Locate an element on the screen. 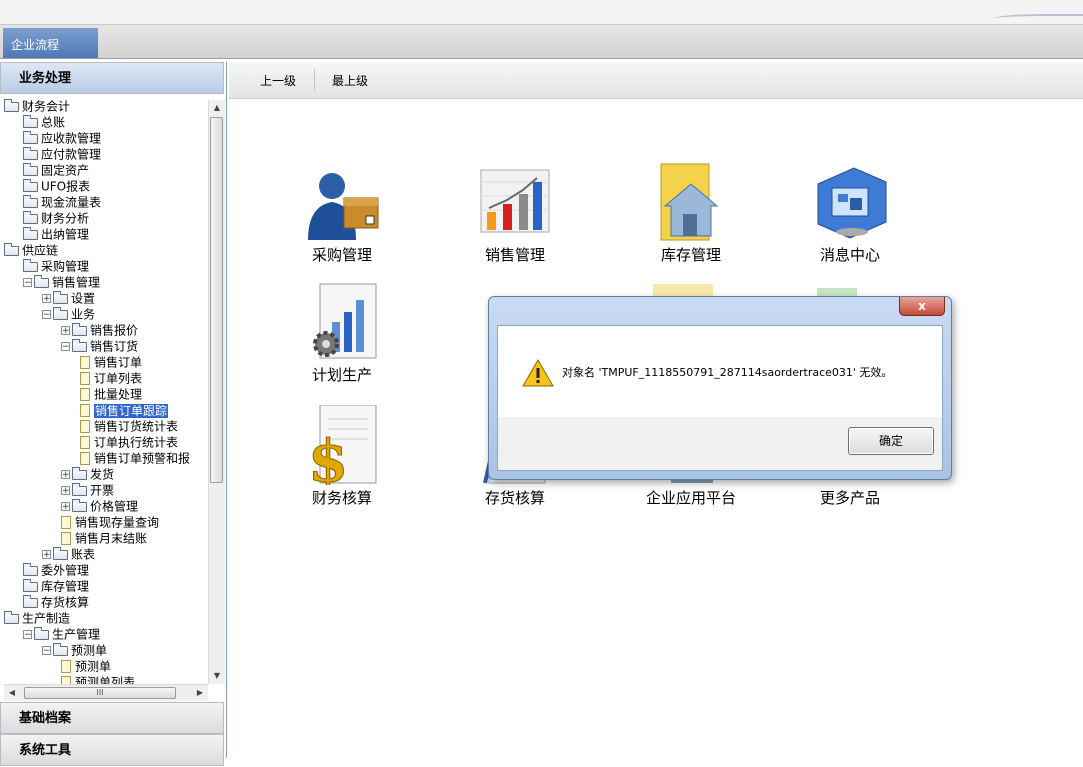 This screenshot has height=767, width=1083. tree-item-label: 批量处理 is located at coordinates (118, 394).